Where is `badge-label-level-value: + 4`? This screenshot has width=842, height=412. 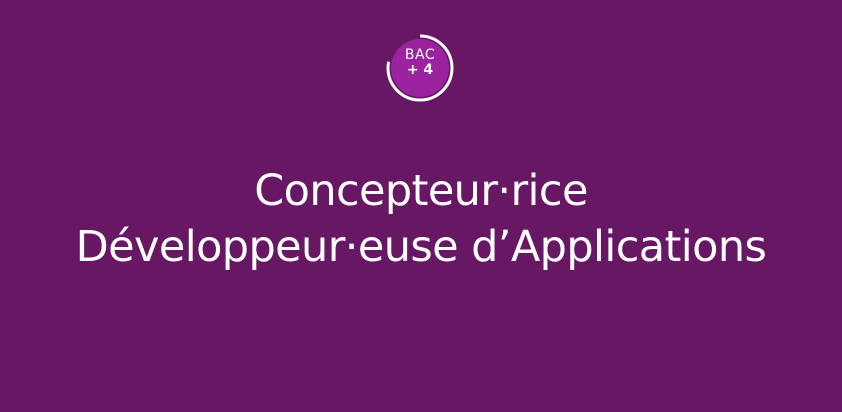
badge-label-level-value: + 4 is located at coordinates (420, 70).